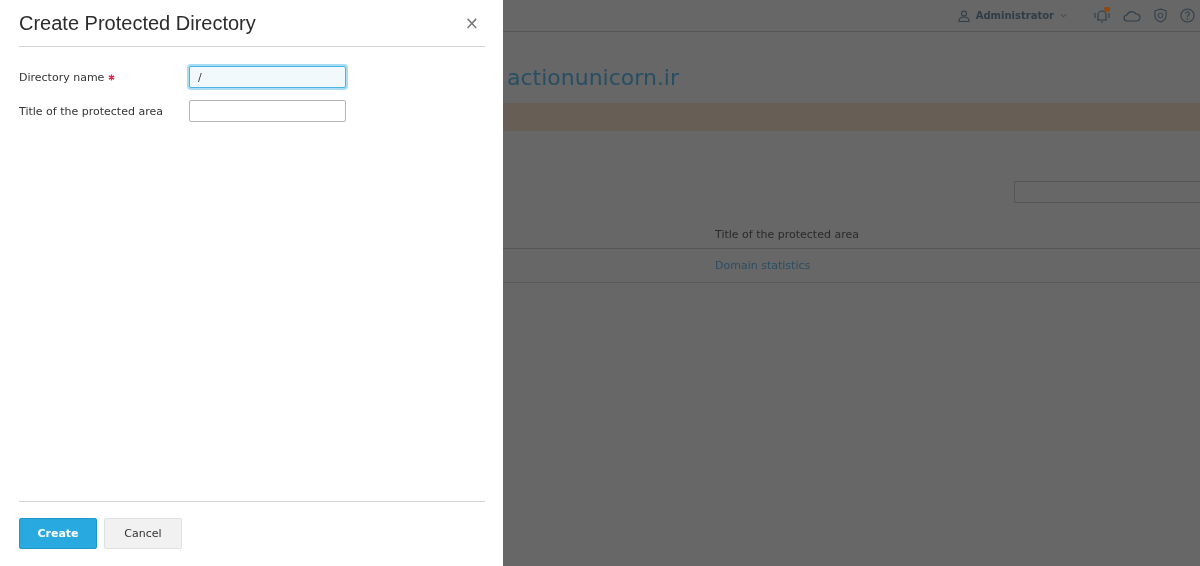  What do you see at coordinates (1132, 15) in the screenshot?
I see `cloud-icon` at bounding box center [1132, 15].